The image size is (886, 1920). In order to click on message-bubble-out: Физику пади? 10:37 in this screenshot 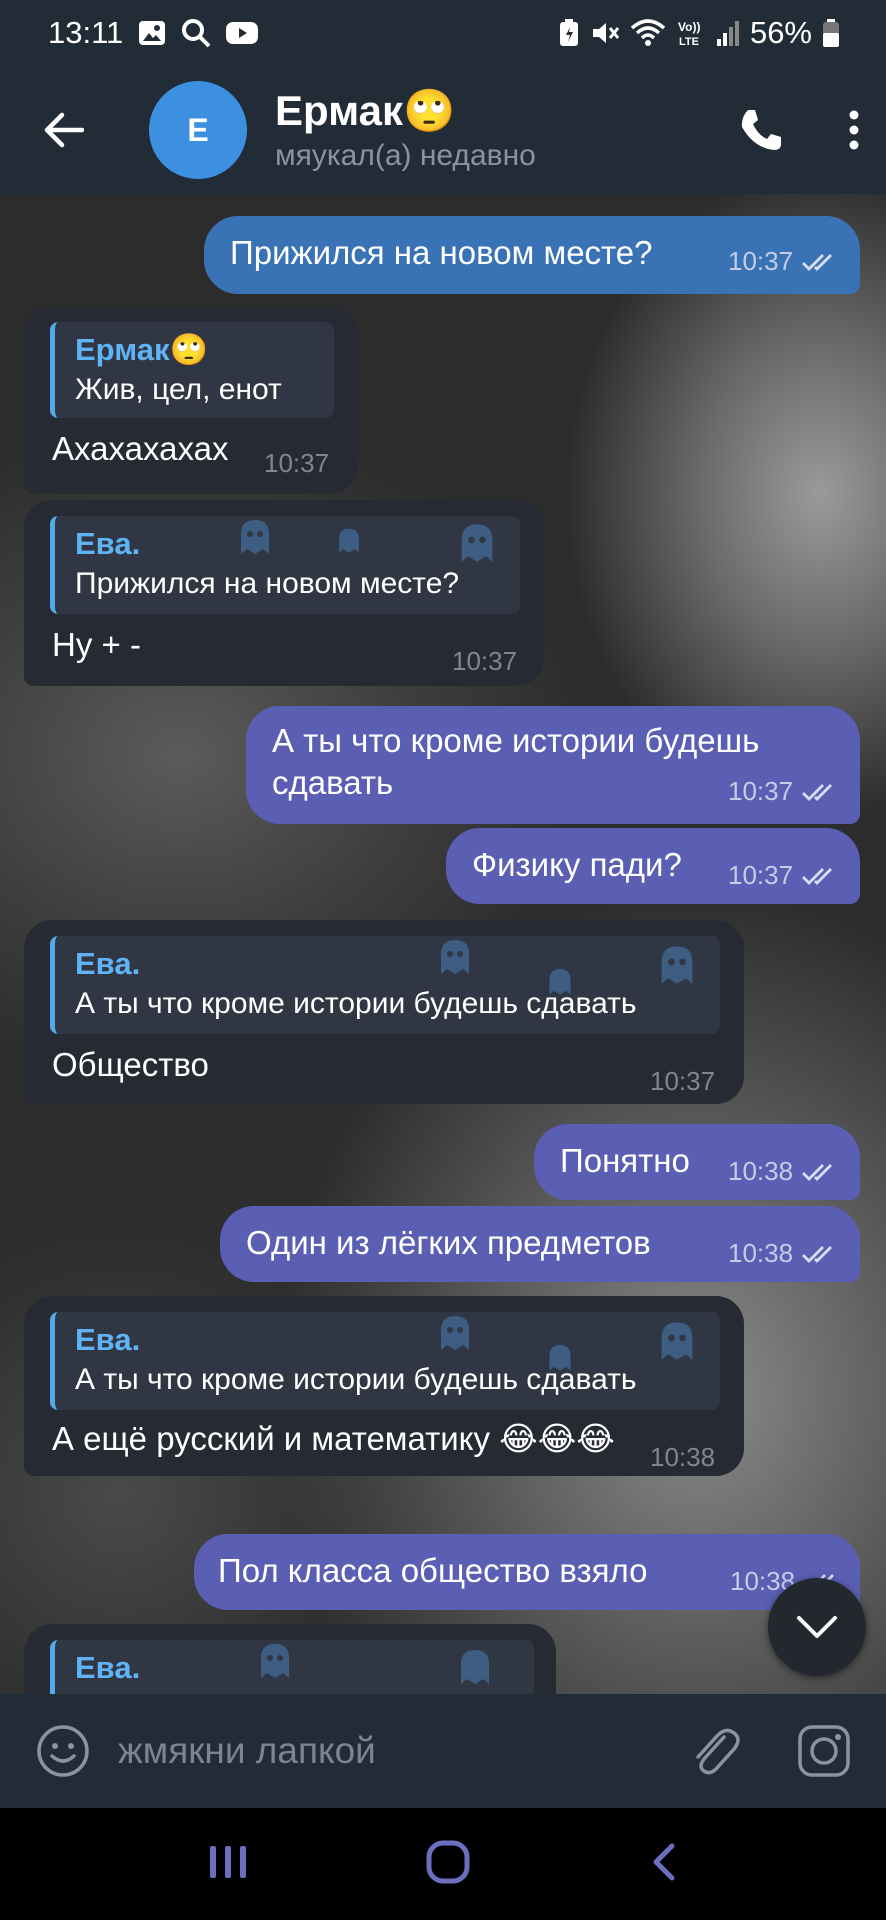, I will do `click(653, 866)`.